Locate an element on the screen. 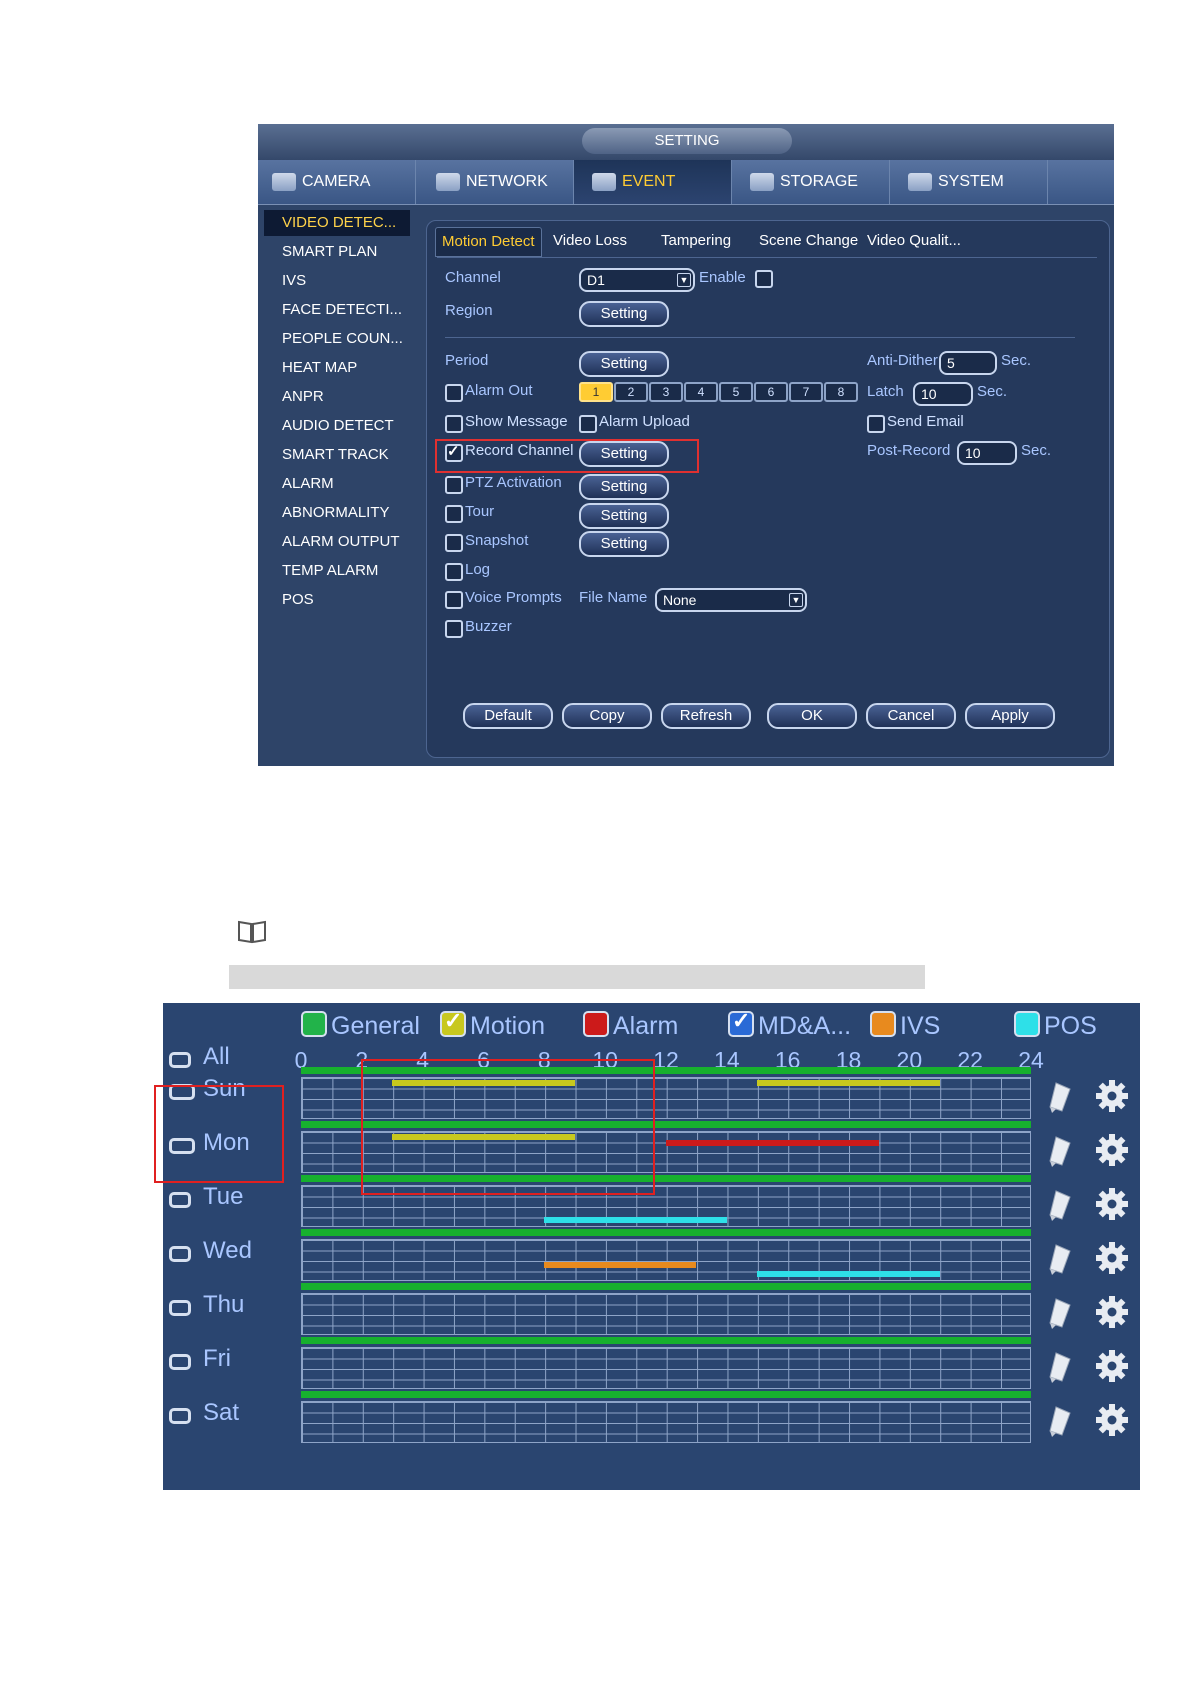 This screenshot has height=1684, width=1191. latch-input: 10 is located at coordinates (943, 394).